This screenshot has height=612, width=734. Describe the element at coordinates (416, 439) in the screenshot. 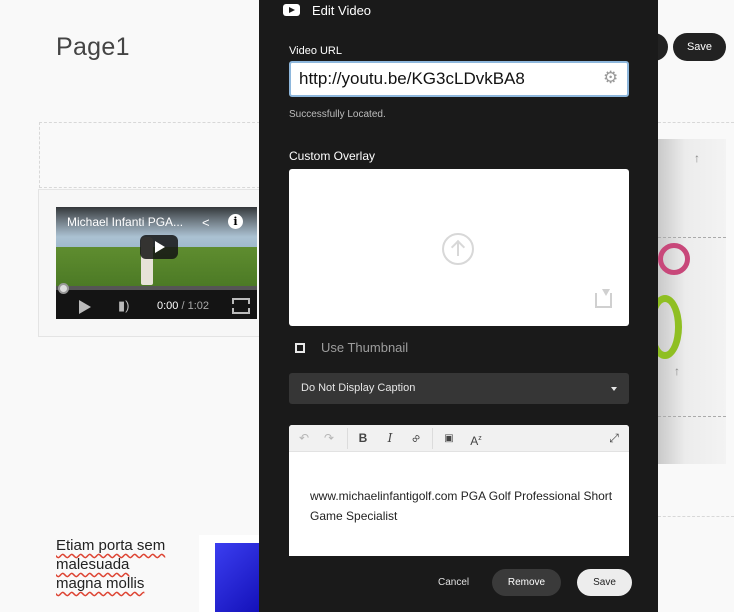

I see `link-icon: ∞` at that location.